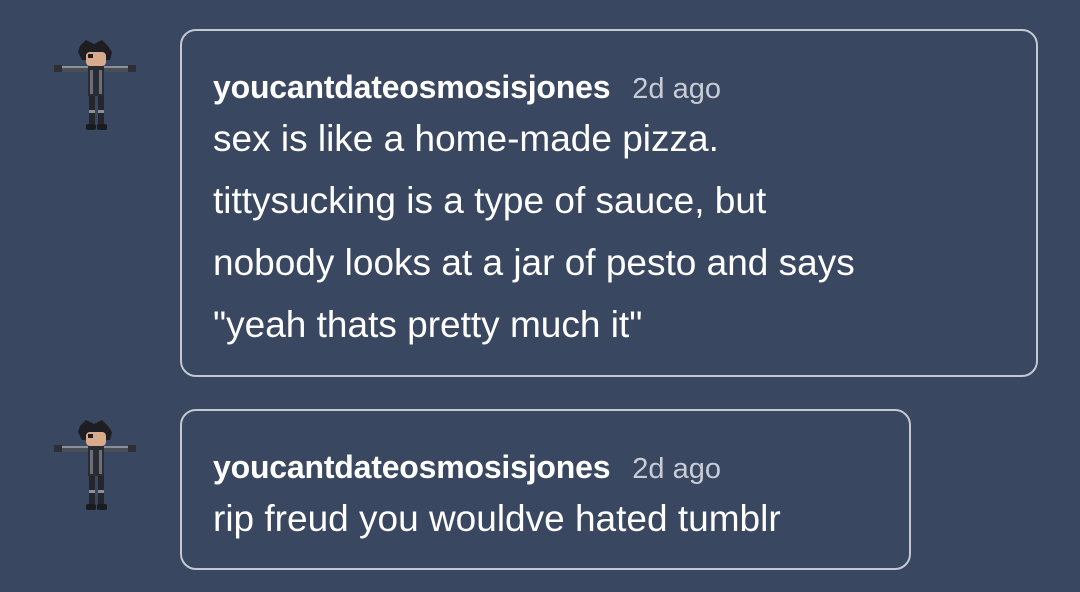 This screenshot has width=1080, height=592. What do you see at coordinates (497, 518) in the screenshot?
I see `reply-text-line: rip freud you wouldve hated tumblr` at bounding box center [497, 518].